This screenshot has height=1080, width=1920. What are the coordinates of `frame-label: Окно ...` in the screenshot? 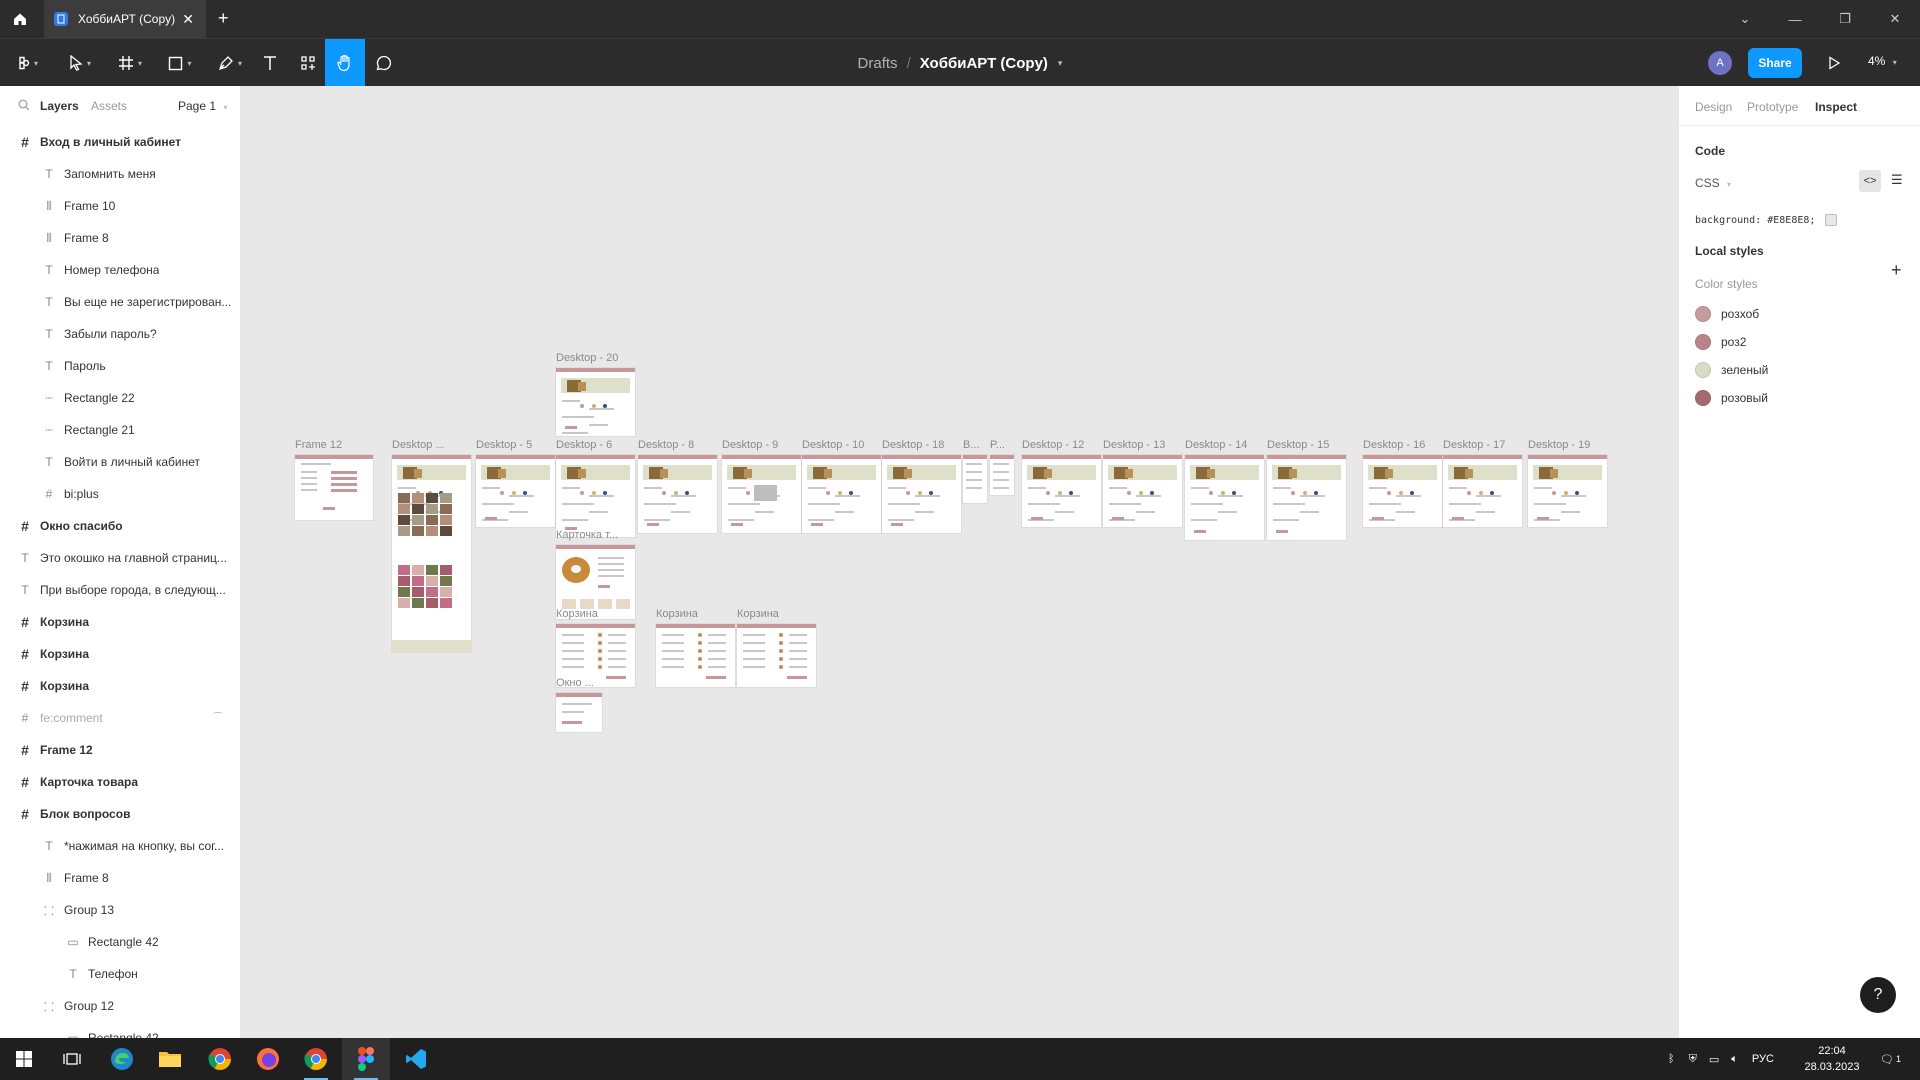 It's located at (575, 683).